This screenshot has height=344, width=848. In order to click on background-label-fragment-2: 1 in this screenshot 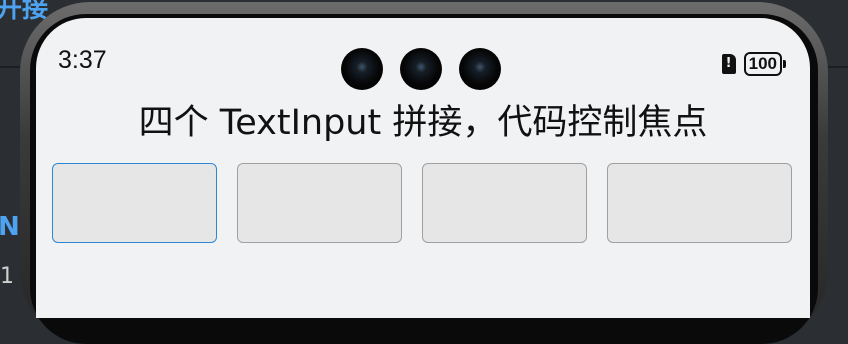, I will do `click(7, 276)`.